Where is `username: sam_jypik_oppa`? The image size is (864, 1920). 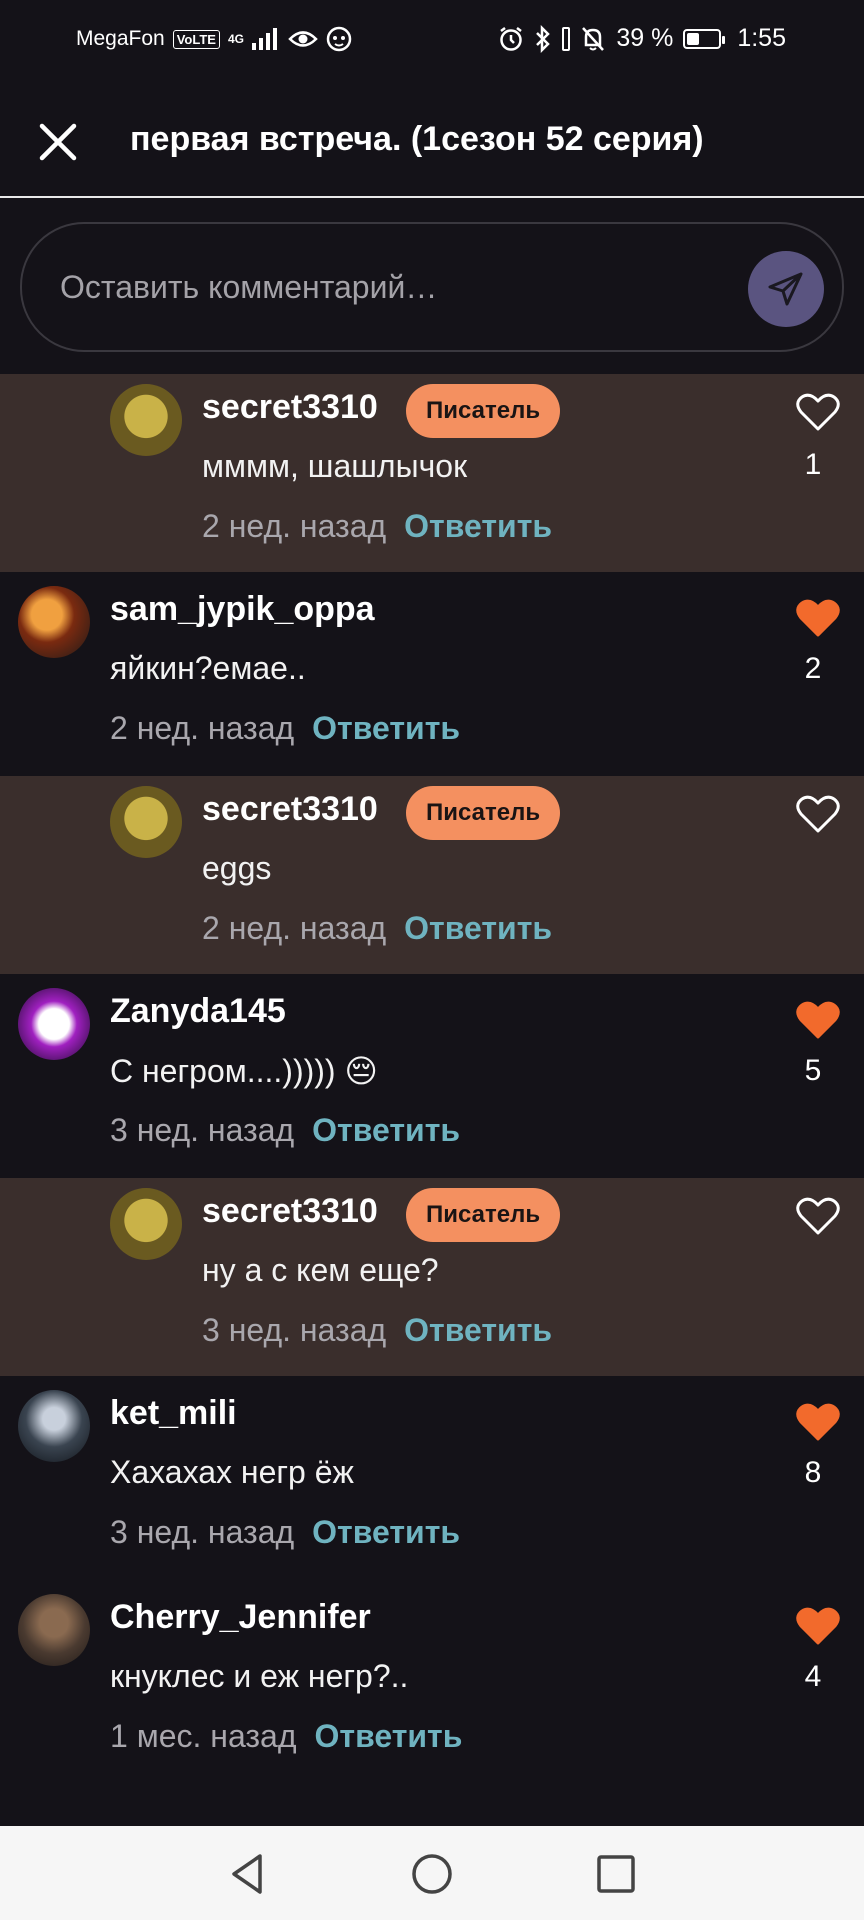 username: sam_jypik_oppa is located at coordinates (242, 609).